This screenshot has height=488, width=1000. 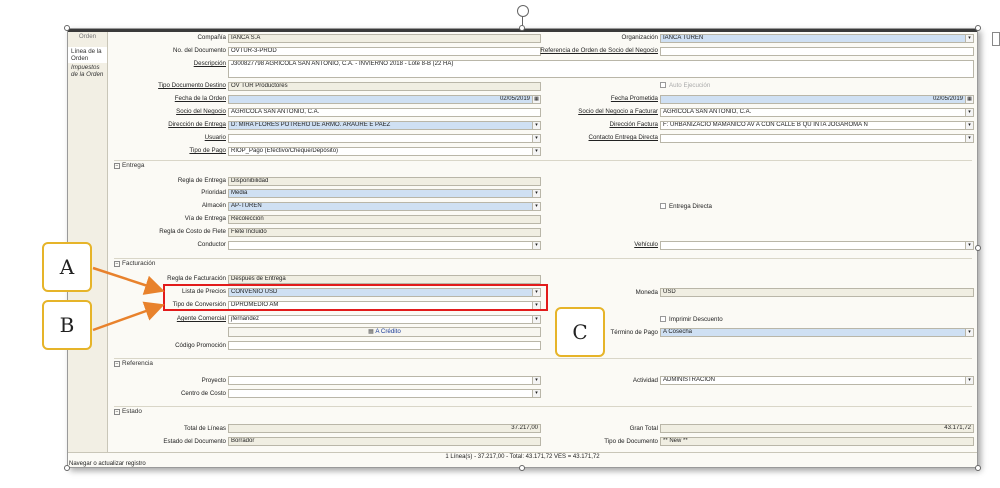 What do you see at coordinates (67, 325) in the screenshot?
I see `callout-b: B` at bounding box center [67, 325].